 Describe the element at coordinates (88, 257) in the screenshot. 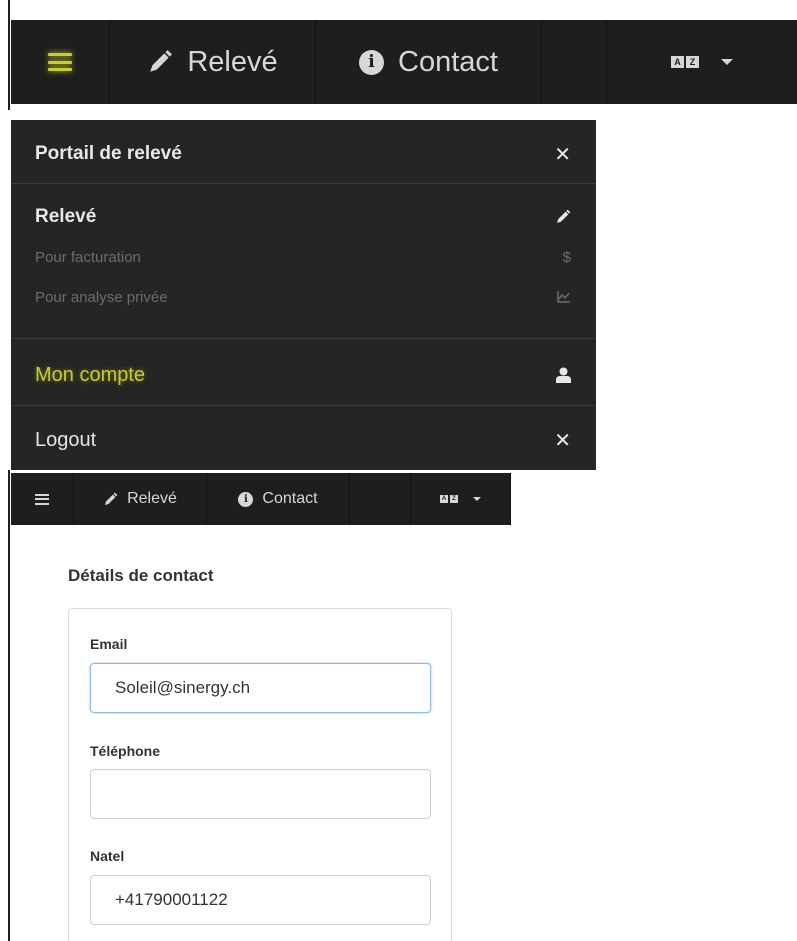

I see `menu-item-facturation-label: Pour facturation` at that location.